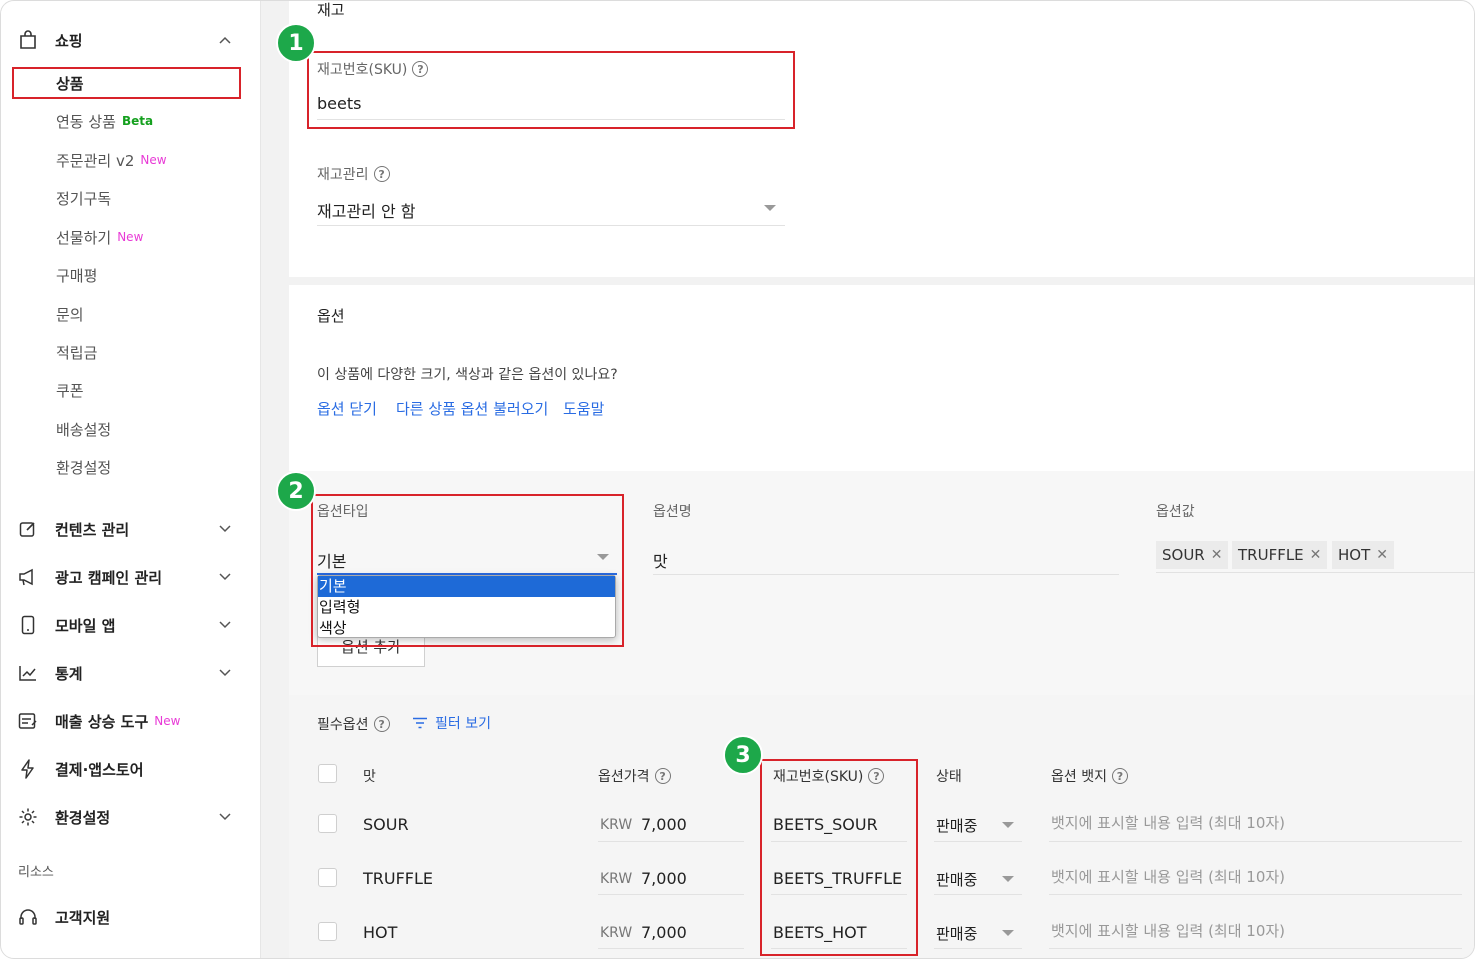 This screenshot has height=959, width=1475. I want to click on sidebar-group-contents: 컨텐츠 관리, so click(127, 529).